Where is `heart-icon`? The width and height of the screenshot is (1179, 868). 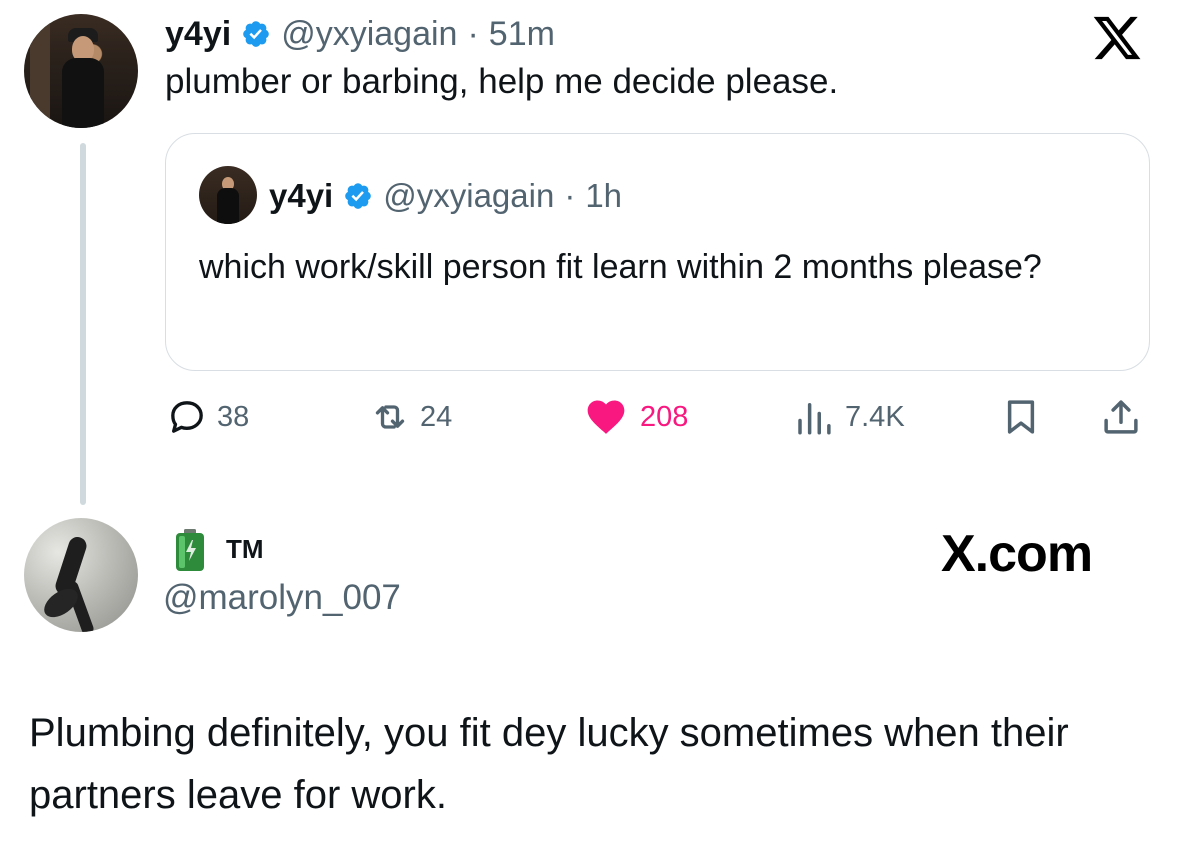 heart-icon is located at coordinates (606, 417).